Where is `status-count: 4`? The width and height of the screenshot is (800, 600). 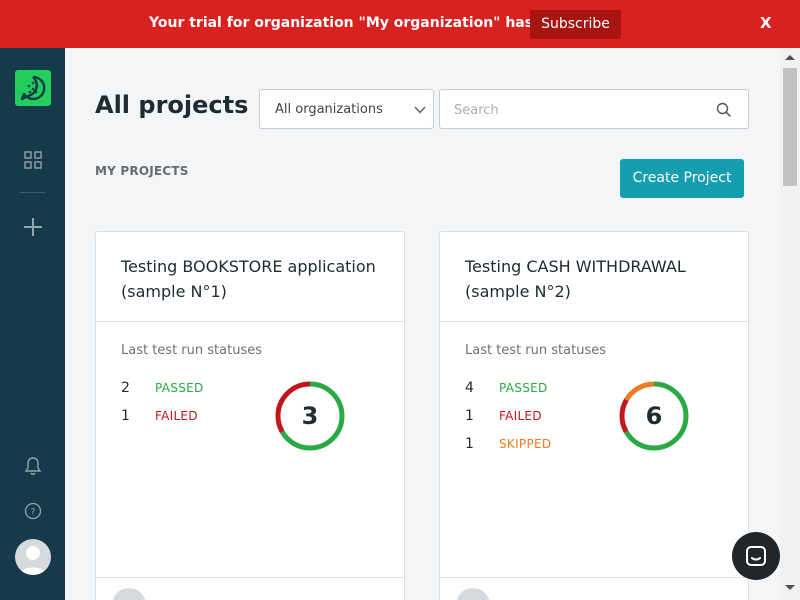
status-count: 4 is located at coordinates (469, 388).